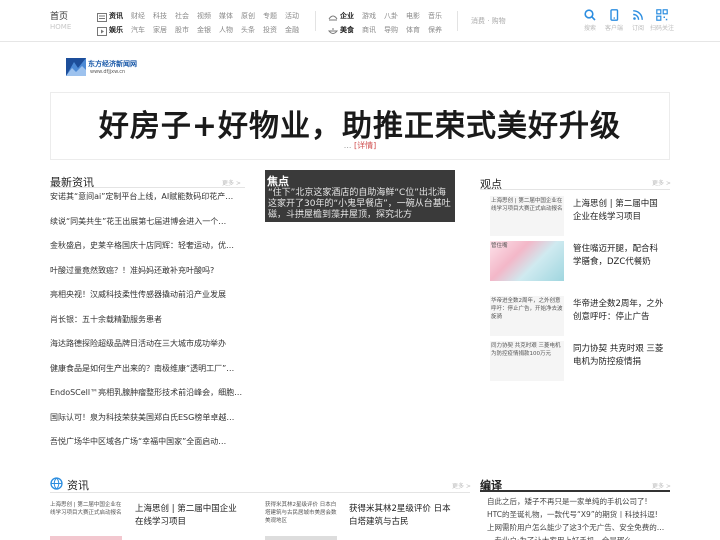 The height and width of the screenshot is (540, 720). I want to click on nav-link: 视频, so click(204, 16).